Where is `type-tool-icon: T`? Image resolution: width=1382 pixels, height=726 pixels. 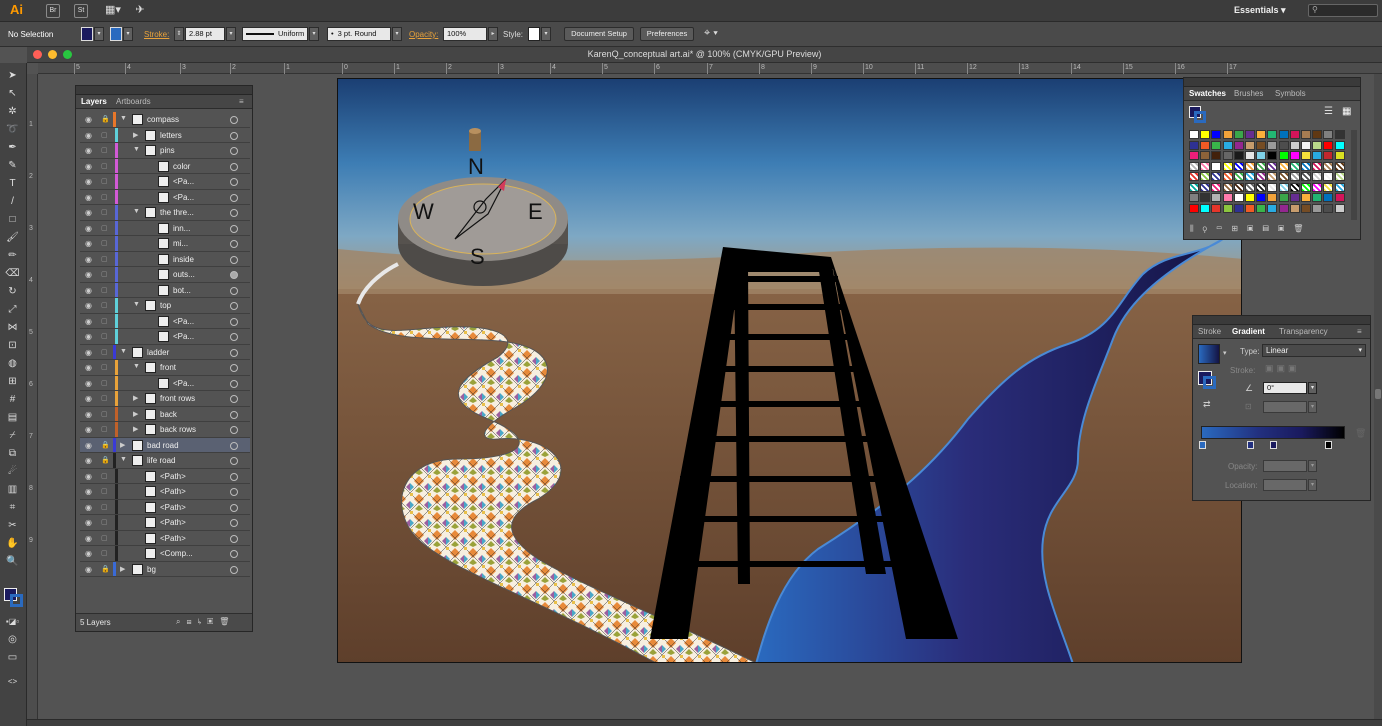 type-tool-icon: T is located at coordinates (12, 184).